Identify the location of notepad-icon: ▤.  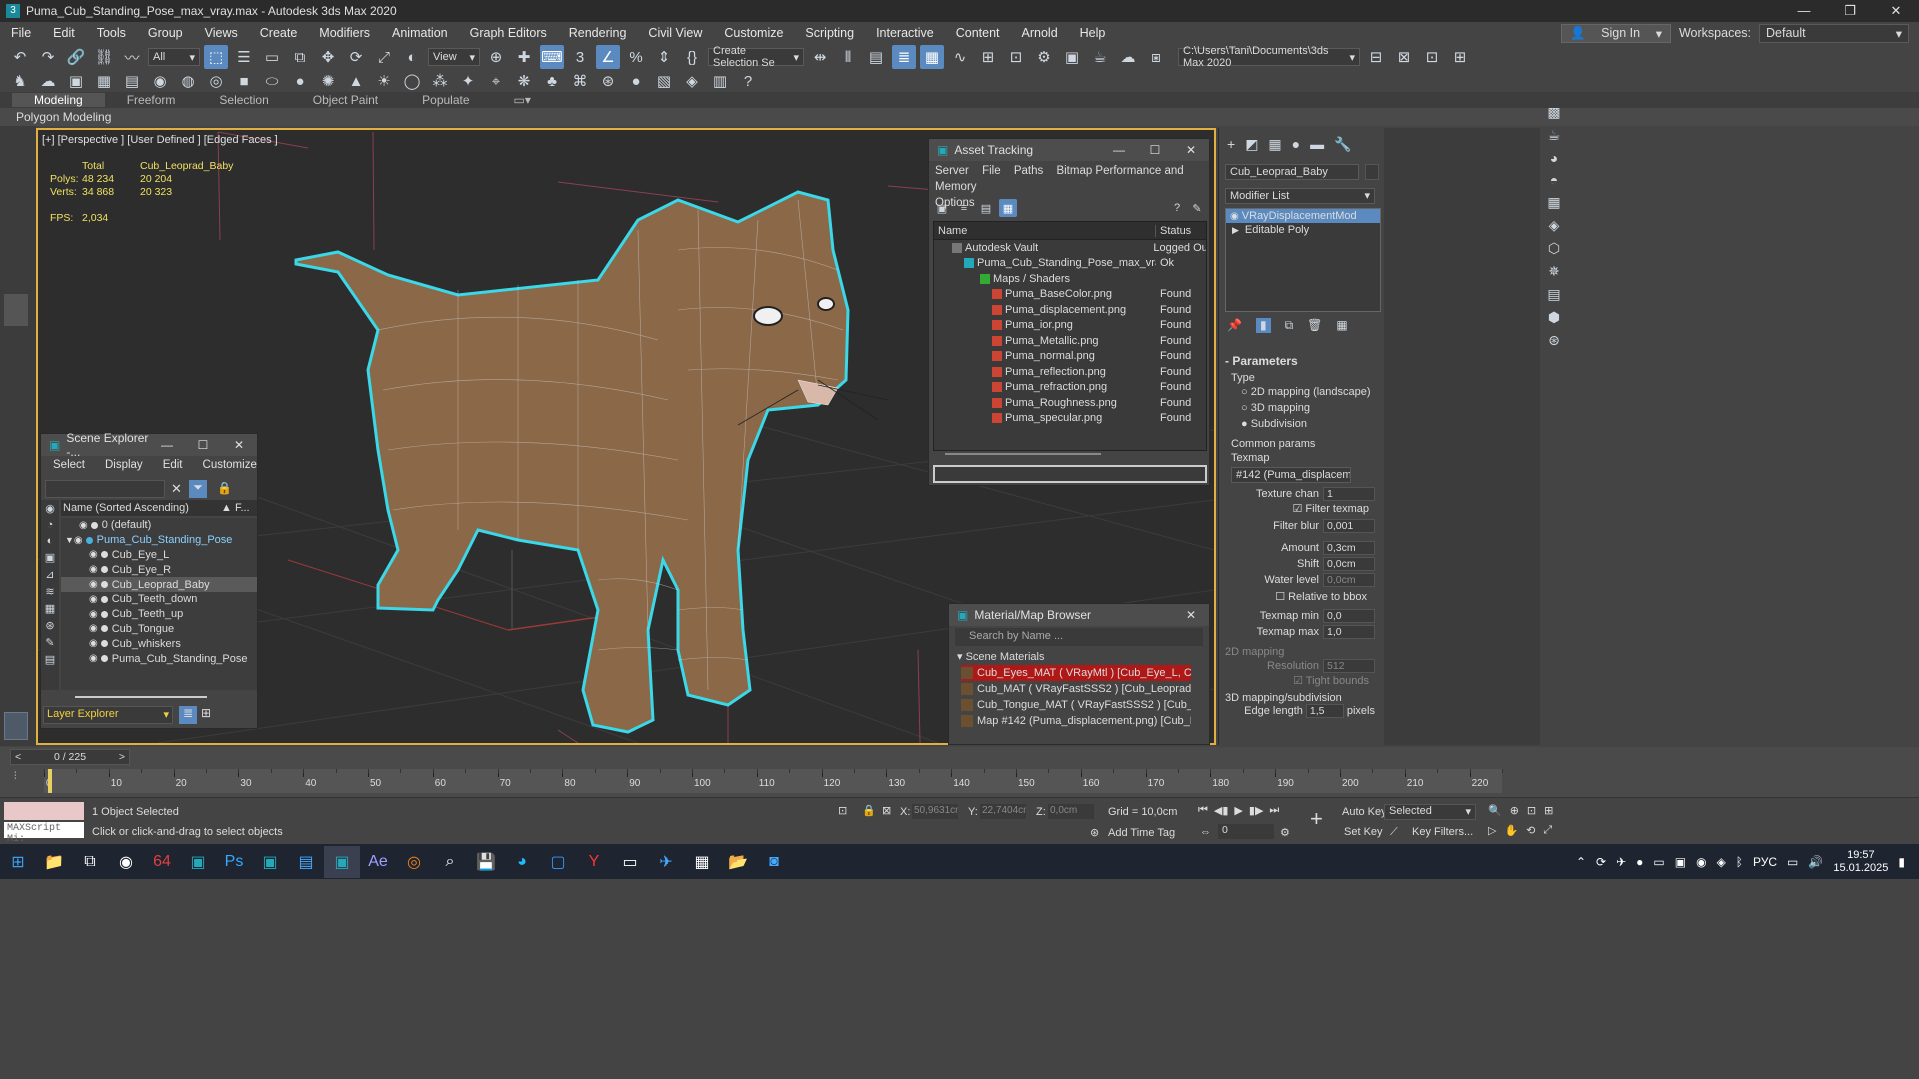
(306, 862).